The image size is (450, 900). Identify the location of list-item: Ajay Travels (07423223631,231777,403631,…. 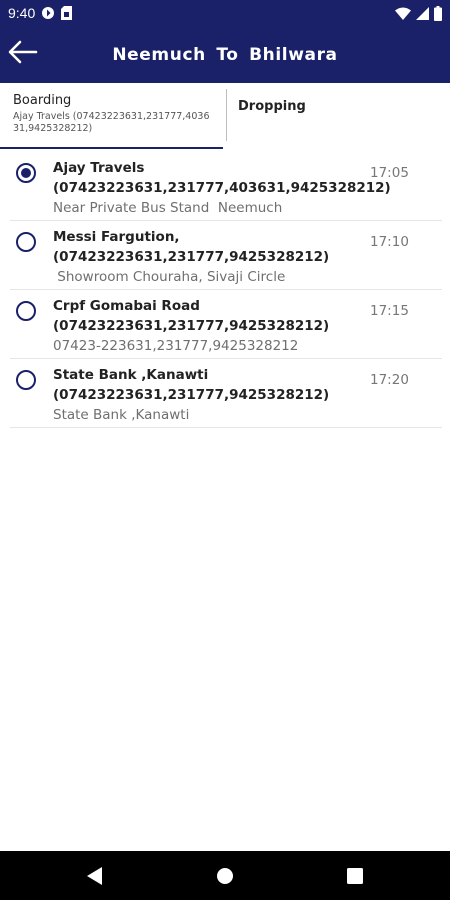
(226, 186).